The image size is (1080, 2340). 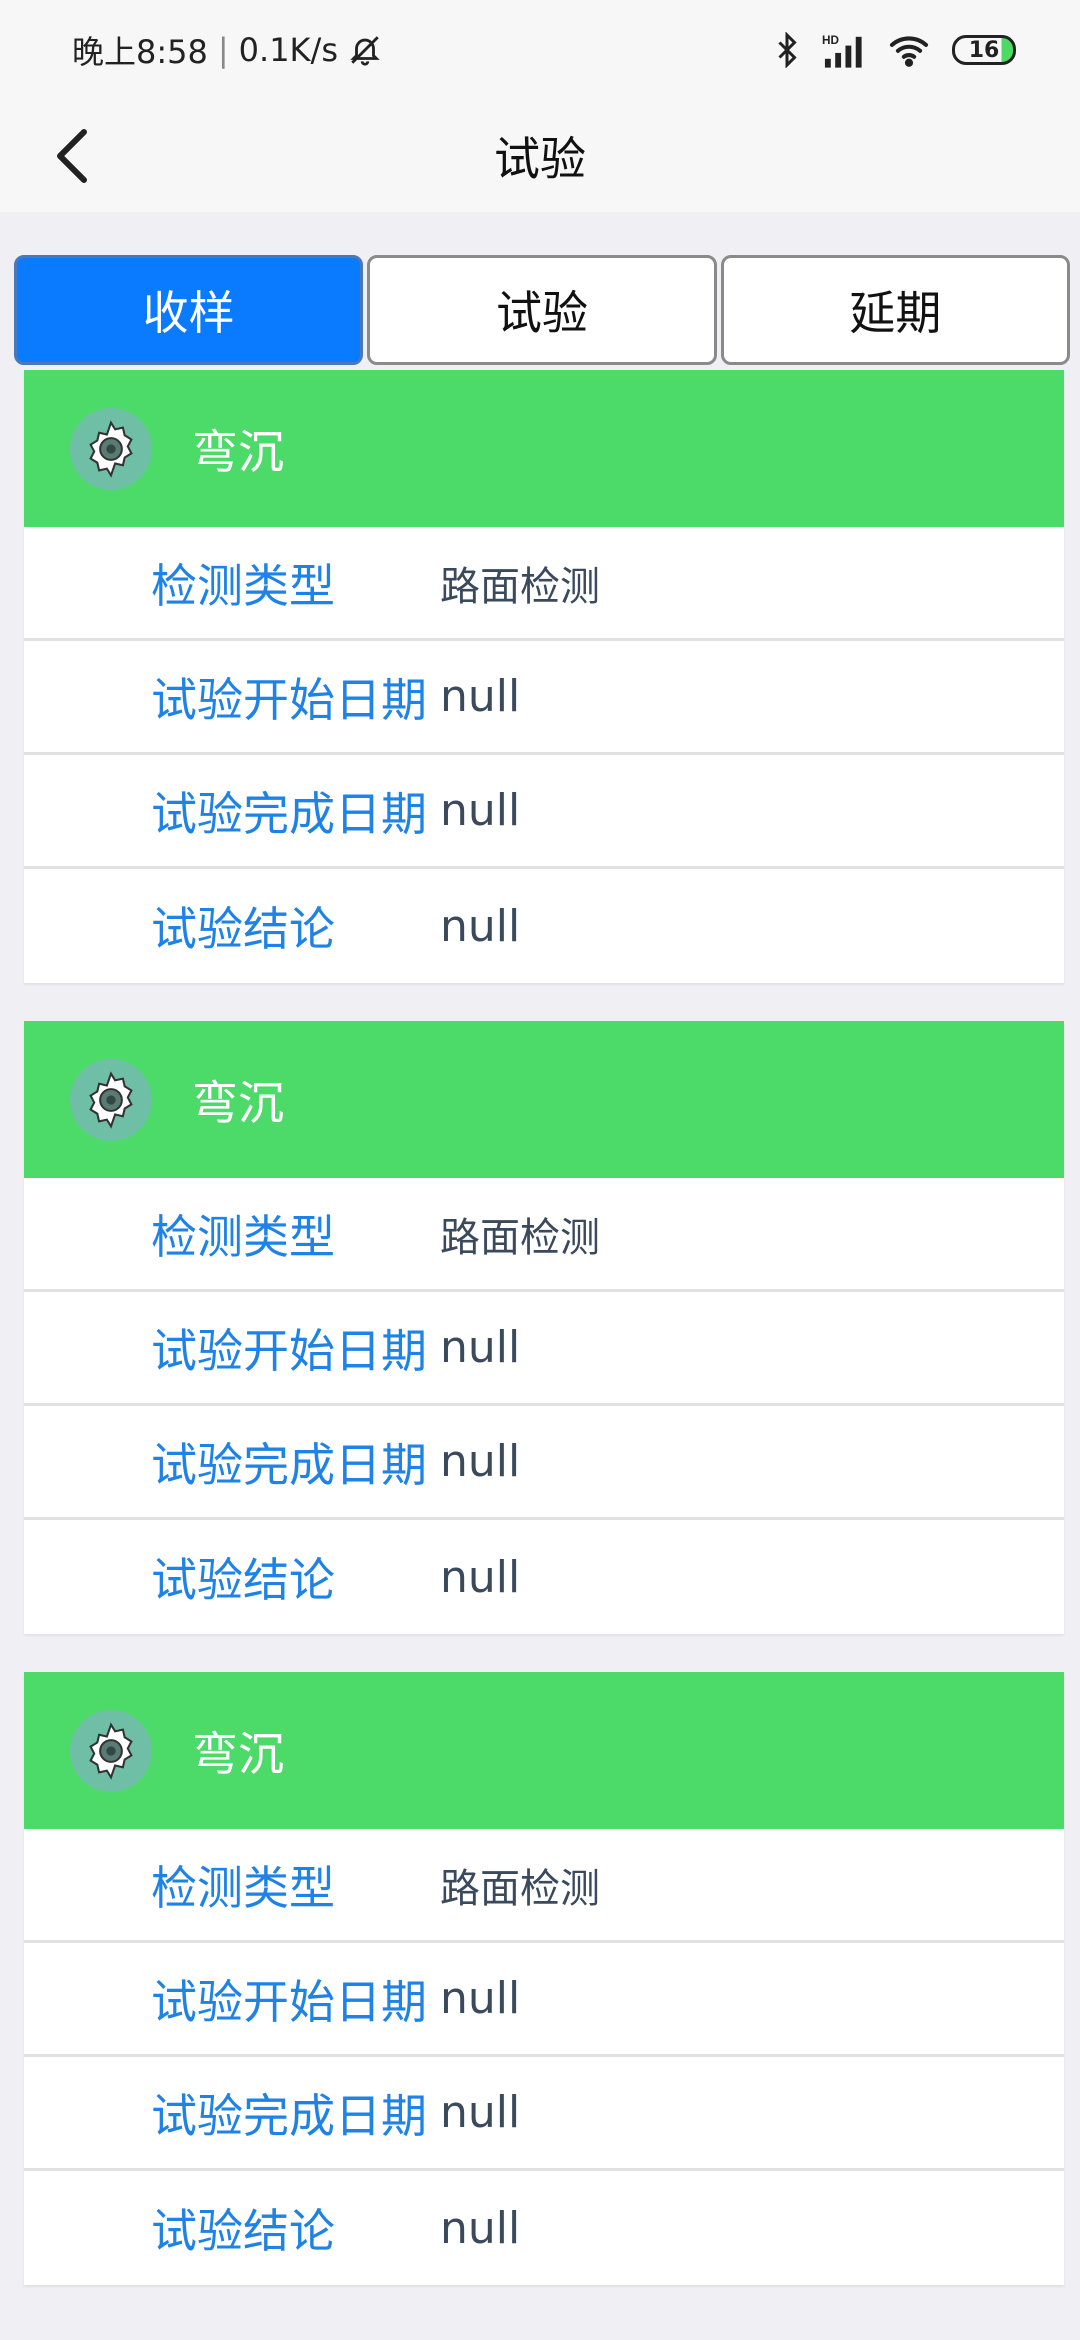 I want to click on tab-test: 试验, so click(x=542, y=310).